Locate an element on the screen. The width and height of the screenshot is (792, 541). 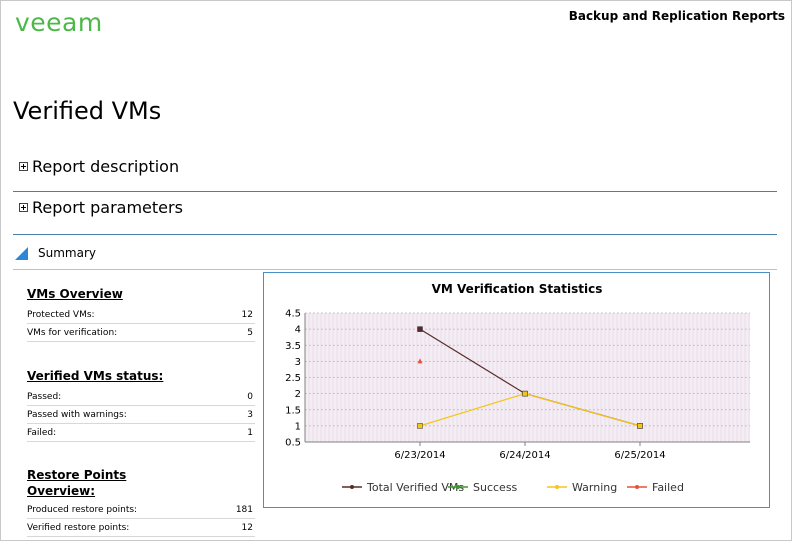
y-tick-label: 1.5 is located at coordinates (293, 410).